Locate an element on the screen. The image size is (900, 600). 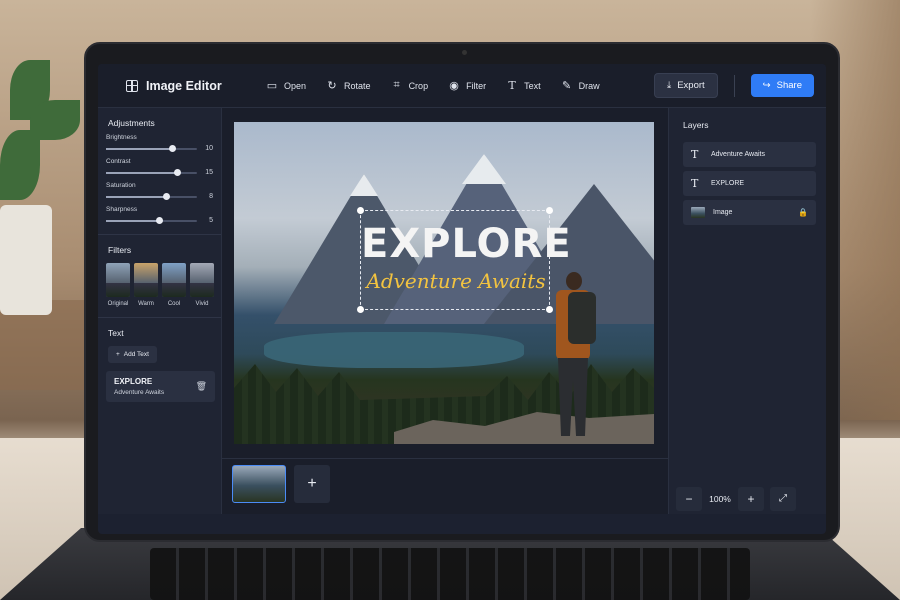
filter-warm: Warm is located at coordinates (146, 285).